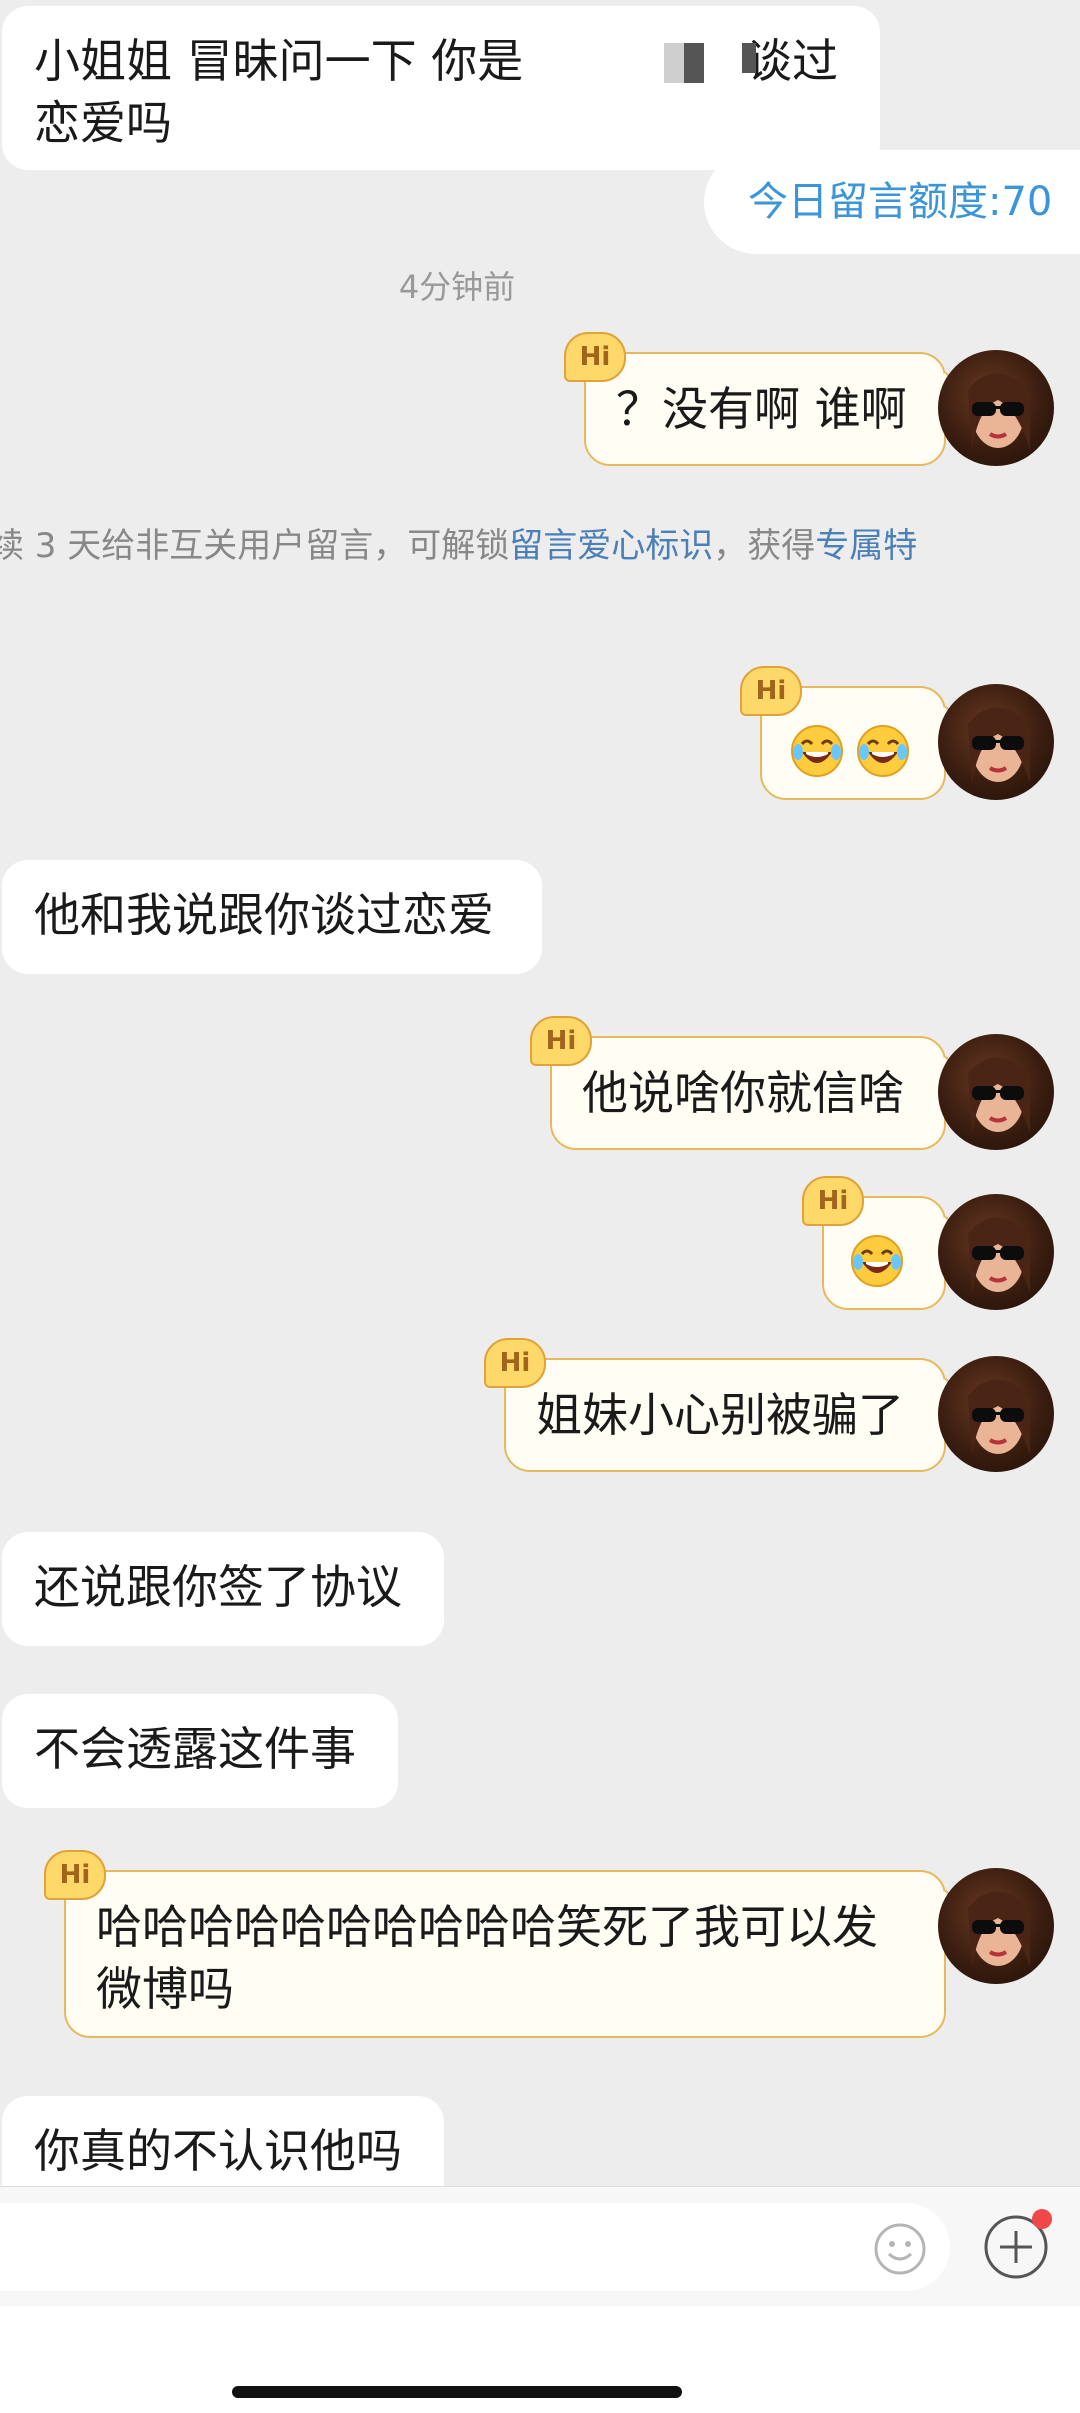 Image resolution: width=1080 pixels, height=2413 pixels. What do you see at coordinates (850, 733) in the screenshot?
I see `outgoing-message: Hi 😂😂` at bounding box center [850, 733].